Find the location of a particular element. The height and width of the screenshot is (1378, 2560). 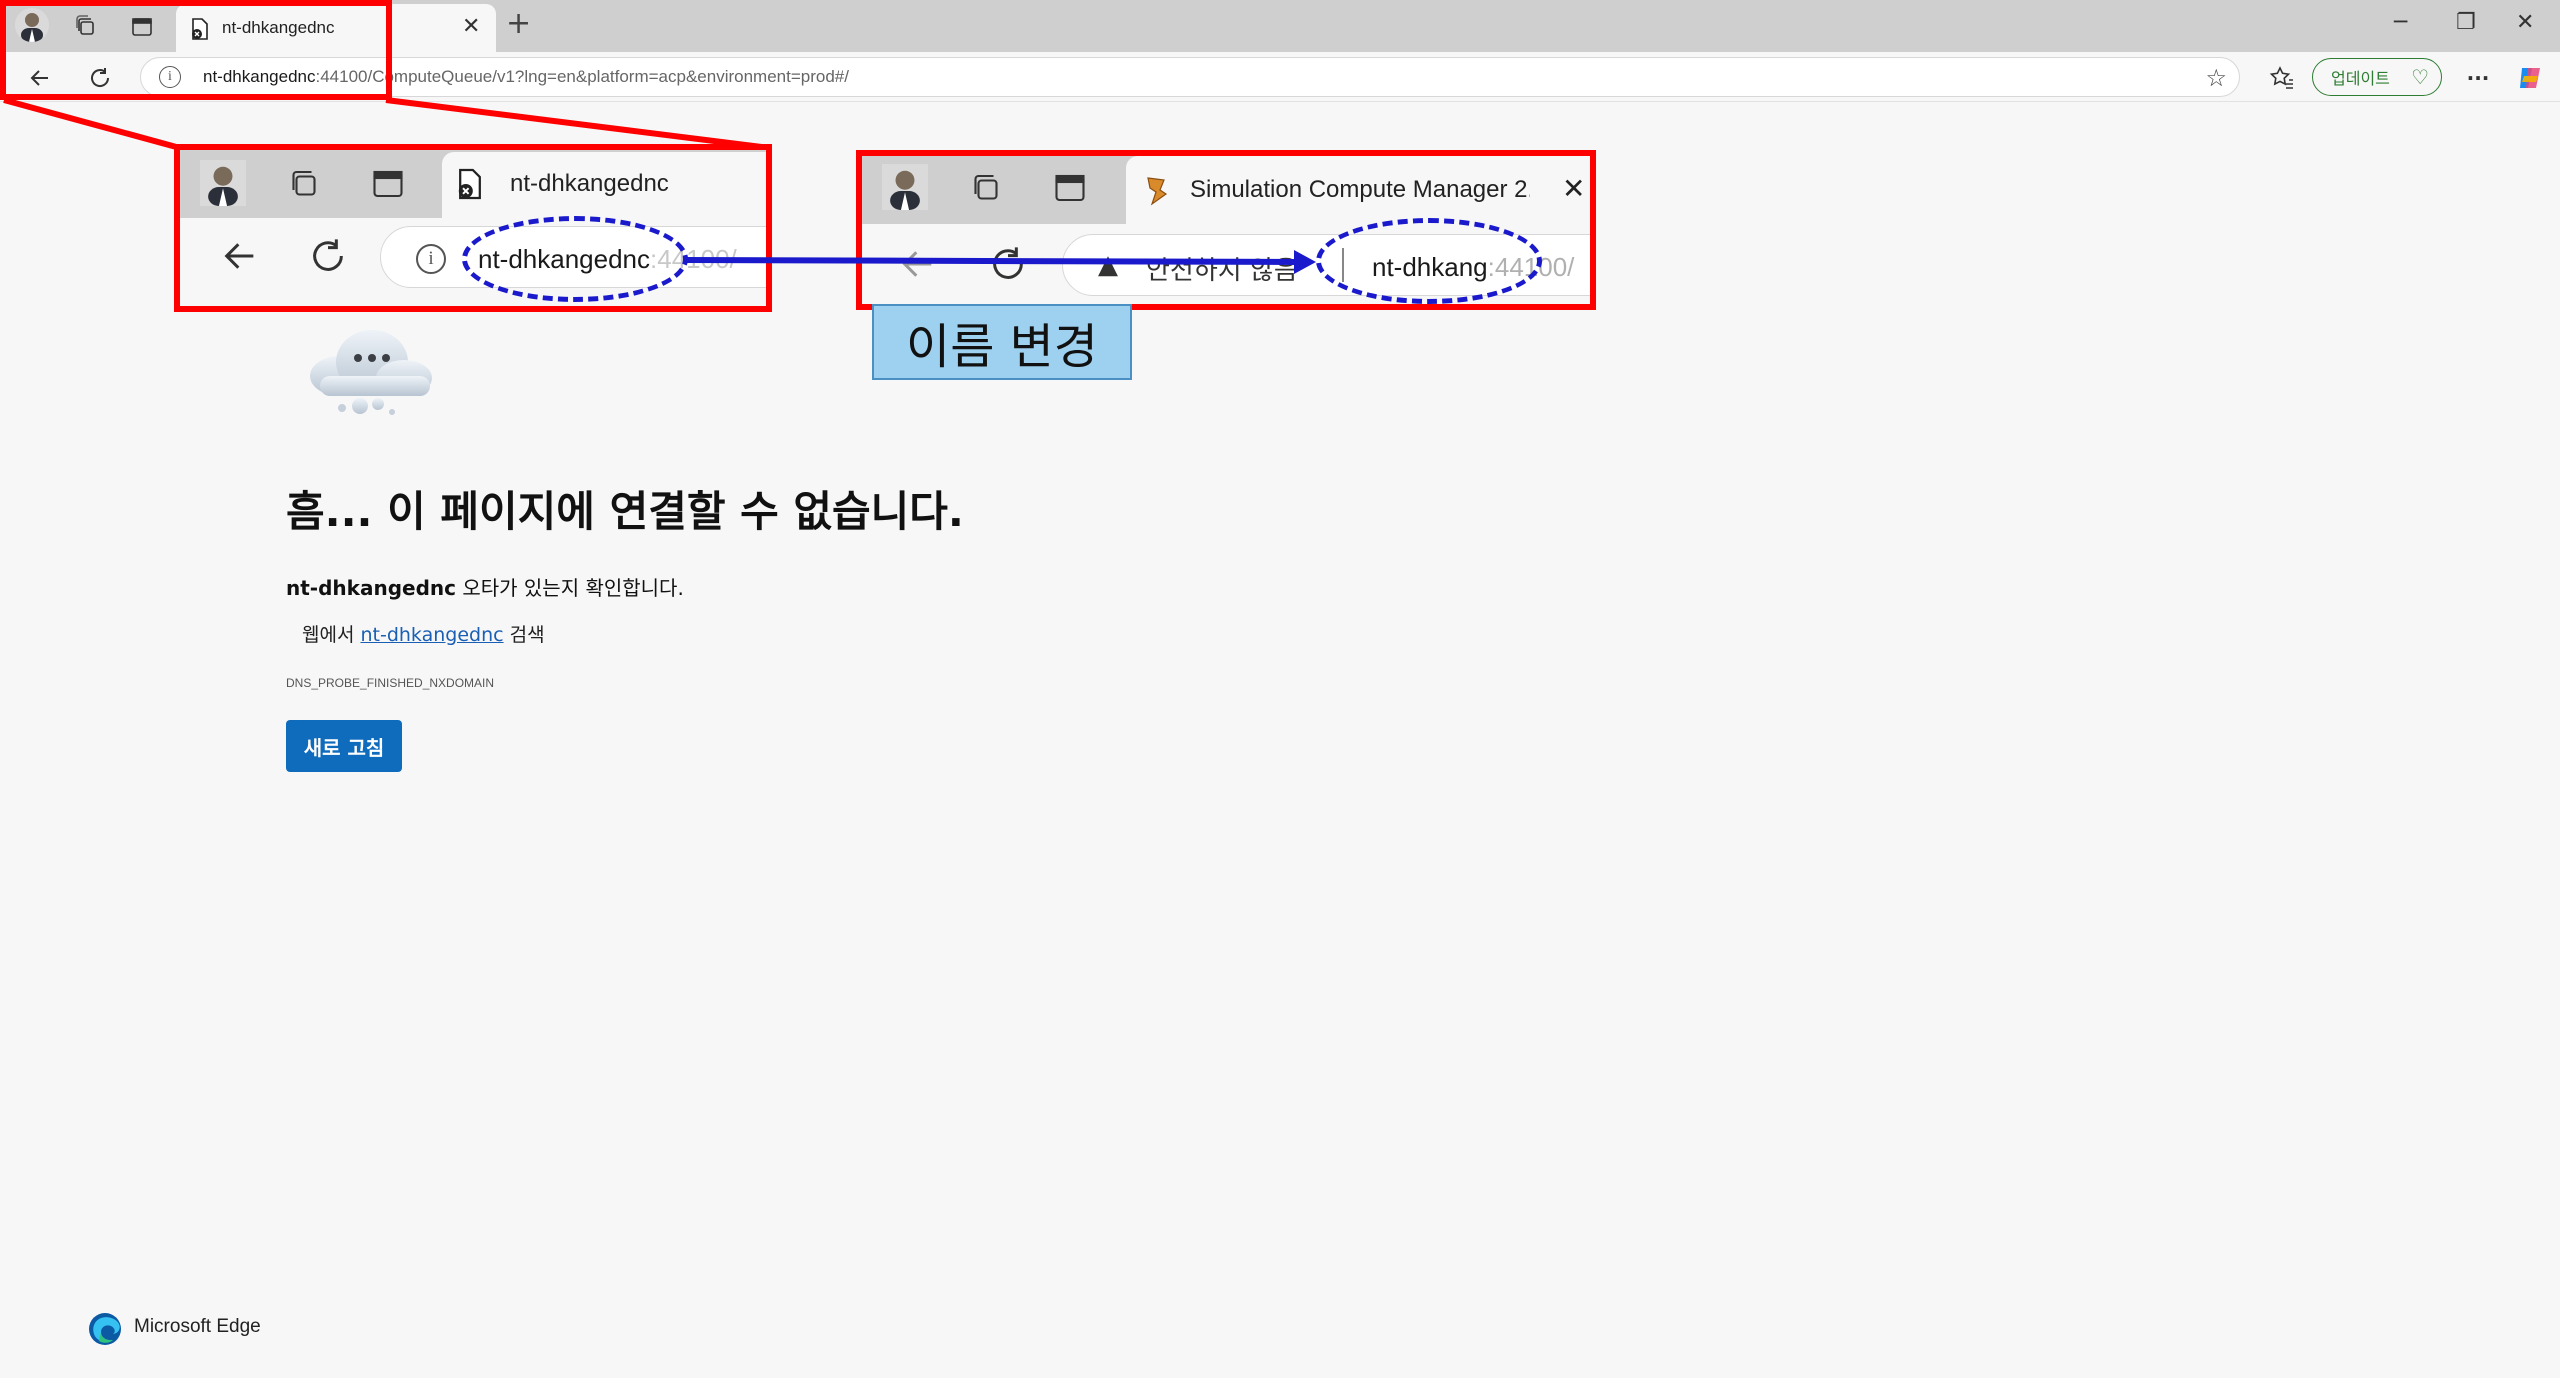

brand-name: Microsoft Edge is located at coordinates (197, 1326).